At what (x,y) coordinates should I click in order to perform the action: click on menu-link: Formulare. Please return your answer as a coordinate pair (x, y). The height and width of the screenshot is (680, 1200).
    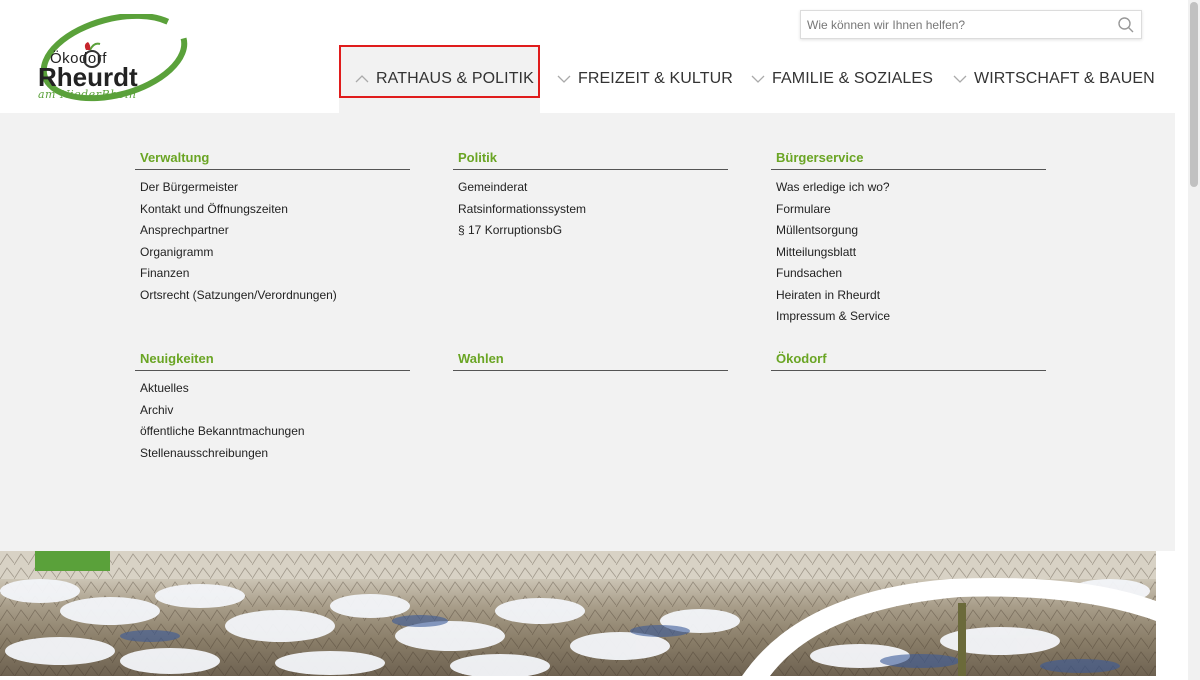
    Looking at the image, I should click on (911, 212).